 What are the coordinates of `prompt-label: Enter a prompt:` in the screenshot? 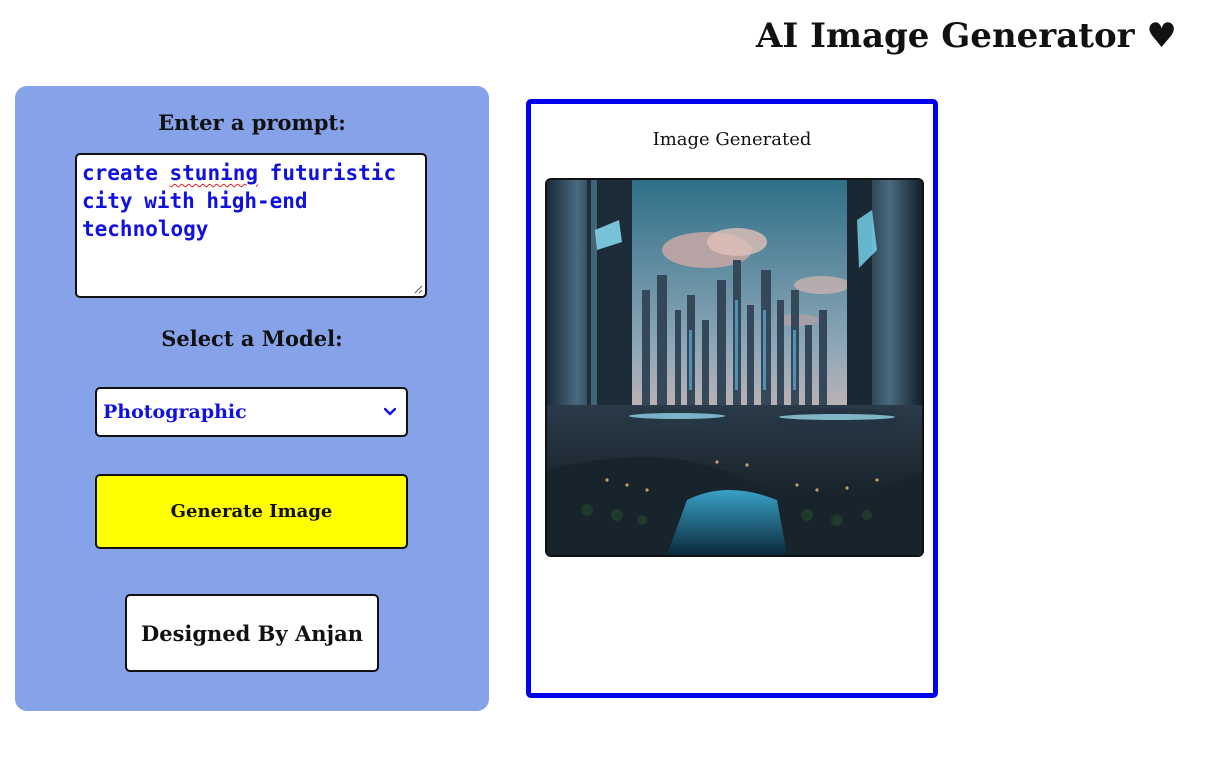 It's located at (252, 122).